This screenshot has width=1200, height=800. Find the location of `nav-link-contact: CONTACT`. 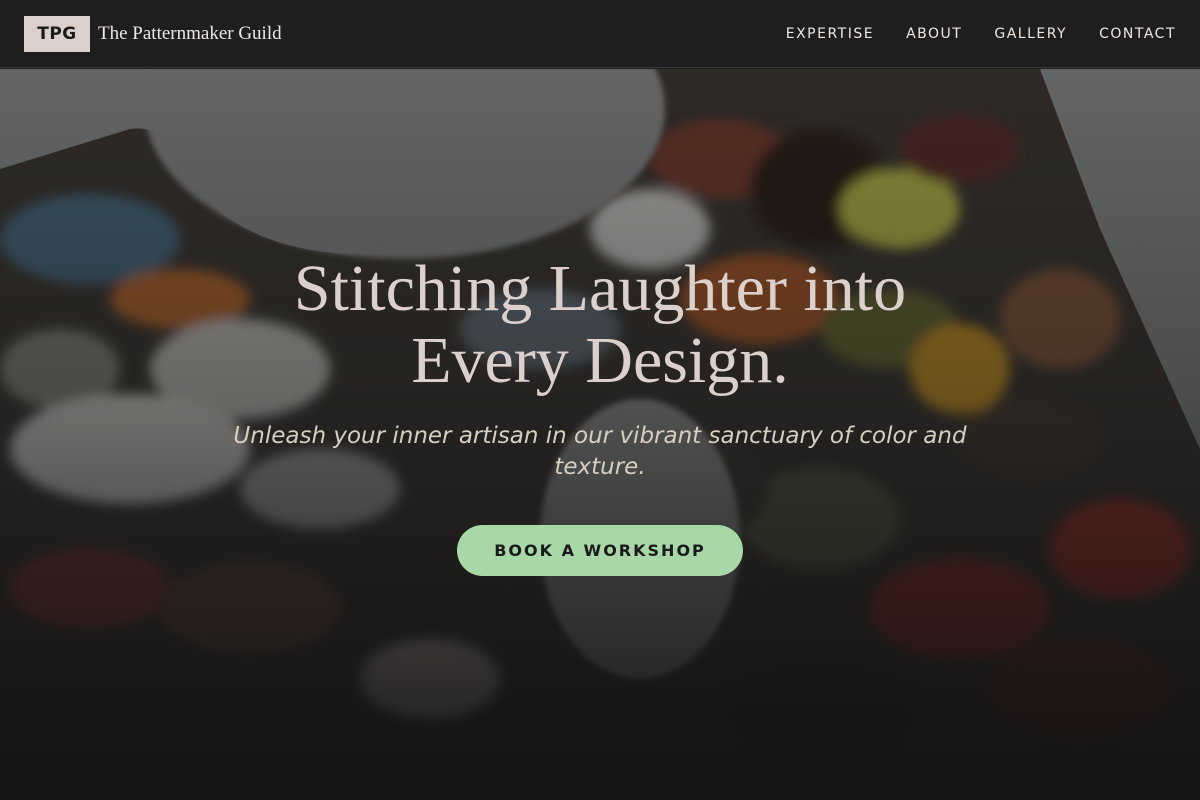

nav-link-contact: CONTACT is located at coordinates (1137, 34).